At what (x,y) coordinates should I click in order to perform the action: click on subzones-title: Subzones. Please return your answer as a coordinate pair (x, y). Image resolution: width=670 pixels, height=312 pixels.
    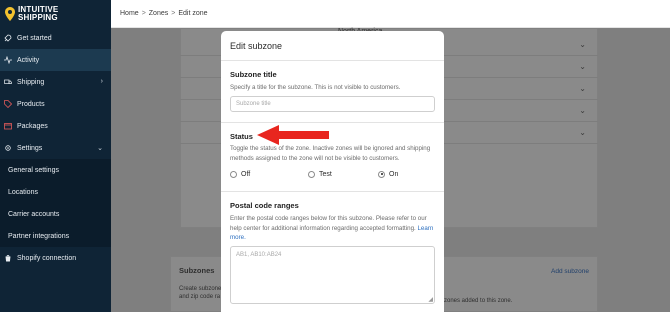
    Looking at the image, I should click on (197, 270).